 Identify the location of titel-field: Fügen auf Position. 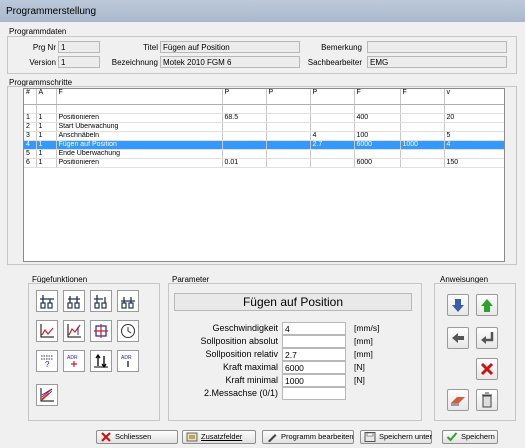
(230, 47).